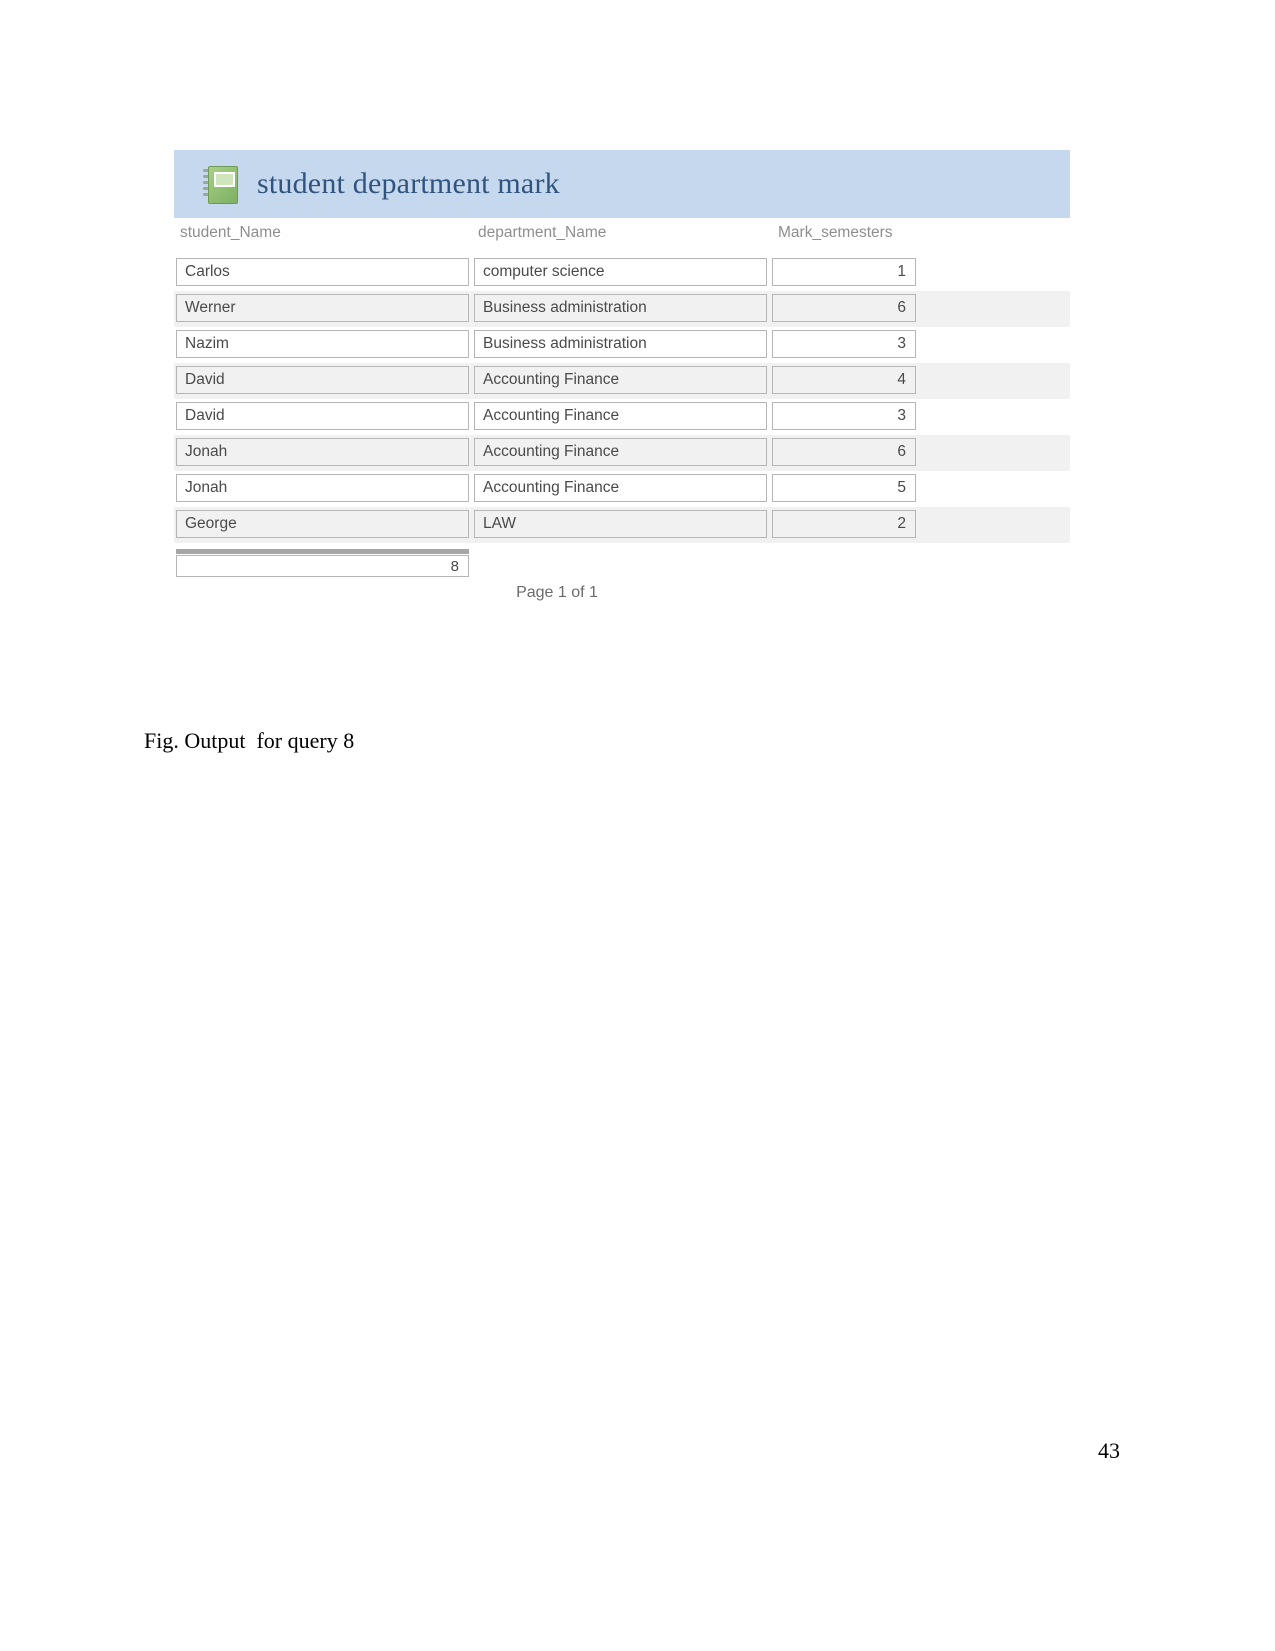 This screenshot has height=1651, width=1275. What do you see at coordinates (844, 272) in the screenshot?
I see `cell-mark-semesters: 1` at bounding box center [844, 272].